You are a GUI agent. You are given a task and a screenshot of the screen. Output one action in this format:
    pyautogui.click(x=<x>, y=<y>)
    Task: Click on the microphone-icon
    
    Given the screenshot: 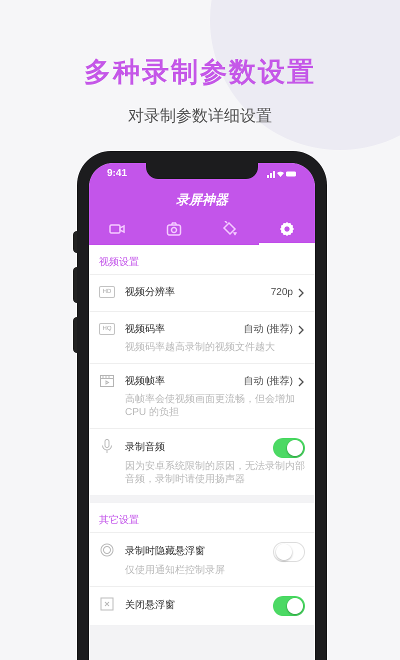 What is the action you would take?
    pyautogui.click(x=107, y=446)
    